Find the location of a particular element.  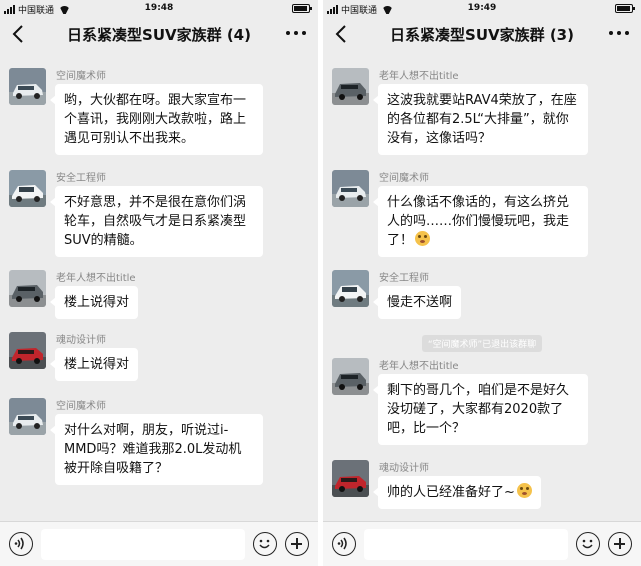

system-notice: “空间魔术师”已退出该群聊 is located at coordinates (482, 342).